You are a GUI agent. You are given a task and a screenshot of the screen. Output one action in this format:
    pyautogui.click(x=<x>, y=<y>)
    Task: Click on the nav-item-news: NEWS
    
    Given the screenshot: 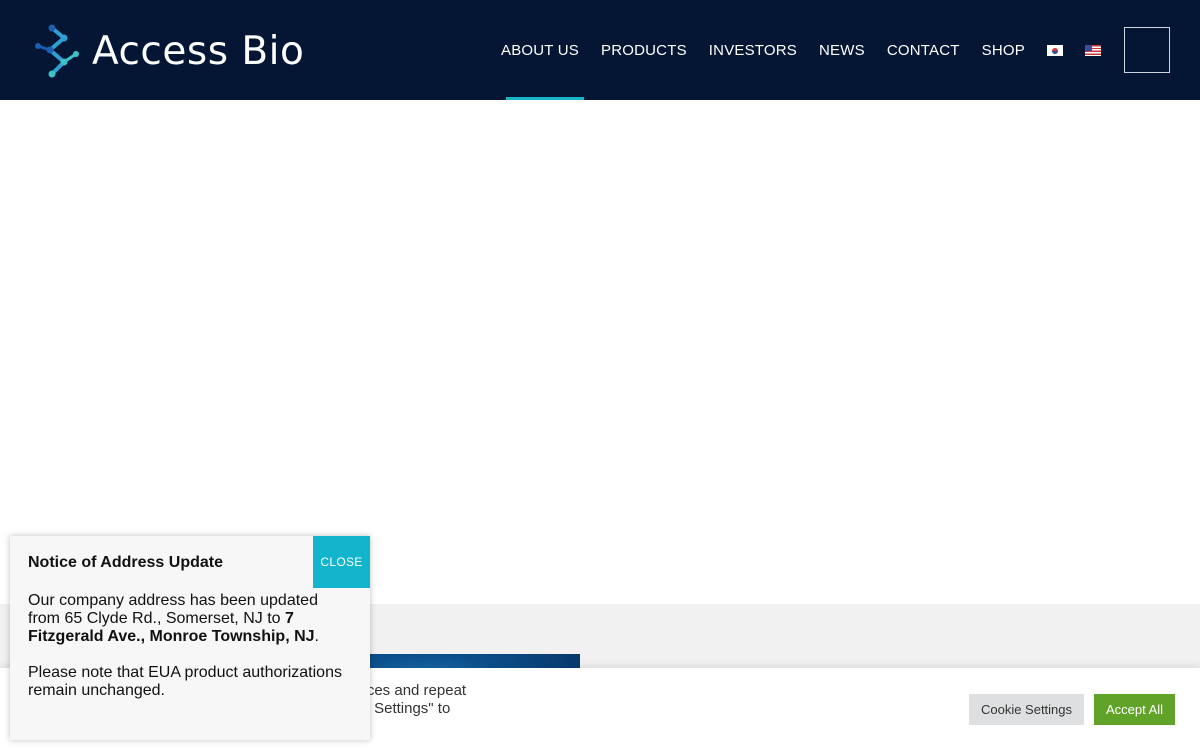 What is the action you would take?
    pyautogui.click(x=842, y=50)
    